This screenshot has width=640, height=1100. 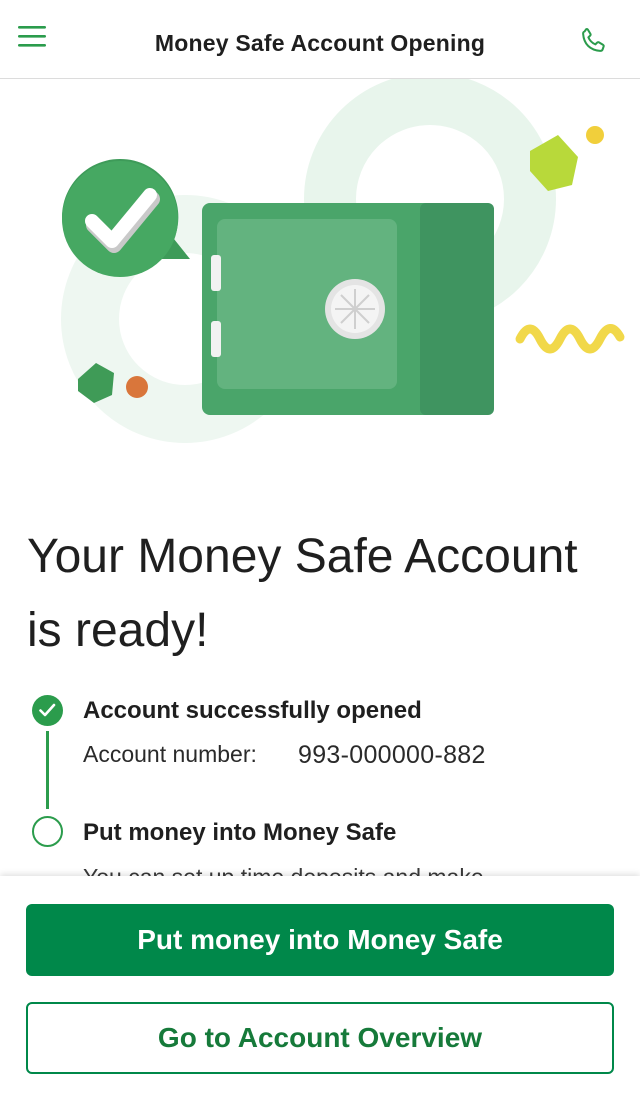 I want to click on step-complete-icon, so click(x=47, y=710).